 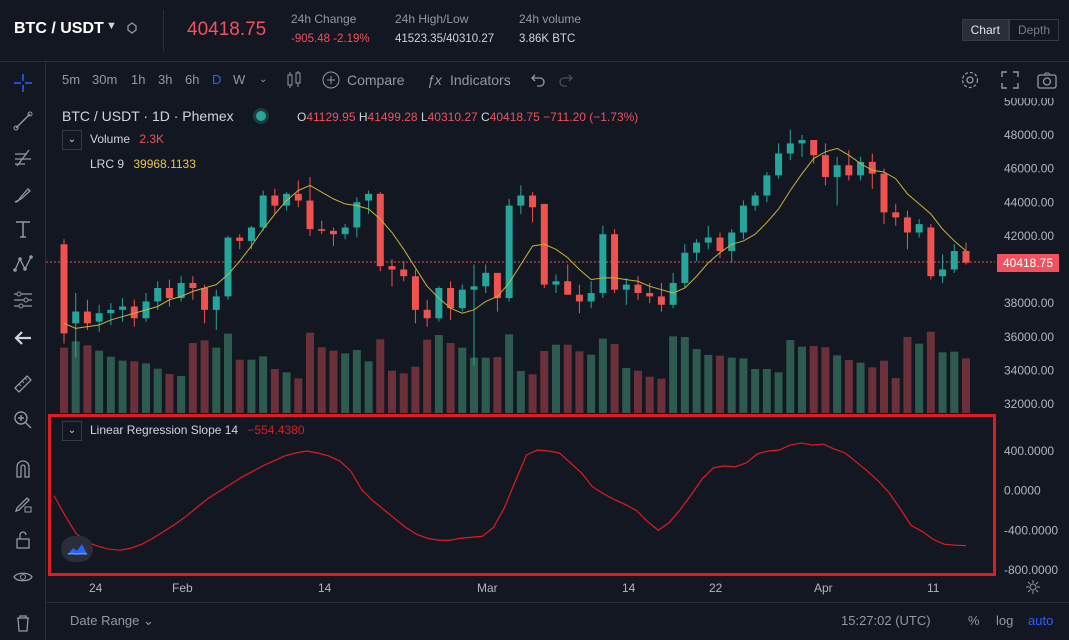 I want to click on percent-toggle: %, so click(x=974, y=620).